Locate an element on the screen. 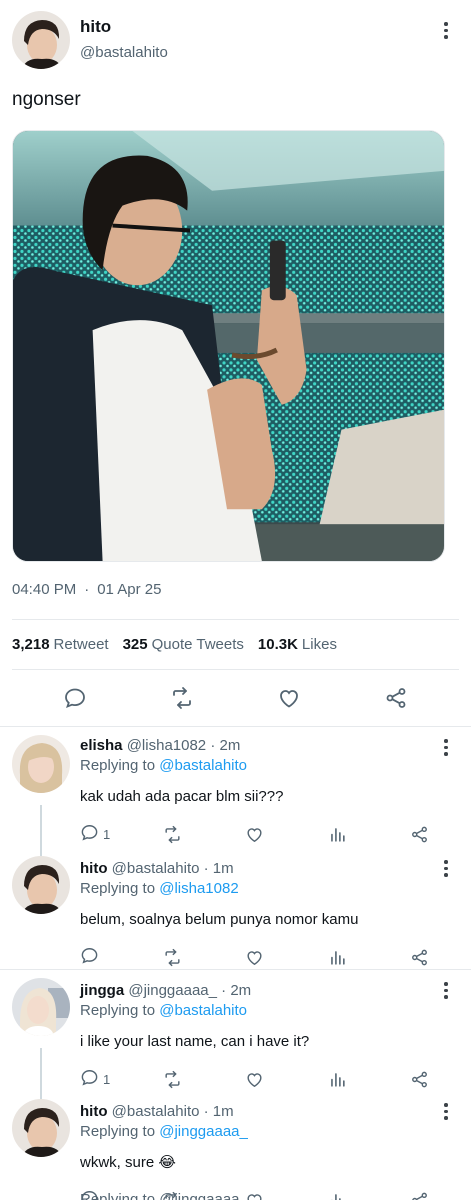 This screenshot has height=1200, width=471. reply-header: jingga @jinggaaaa_ · 2m is located at coordinates (275, 991).